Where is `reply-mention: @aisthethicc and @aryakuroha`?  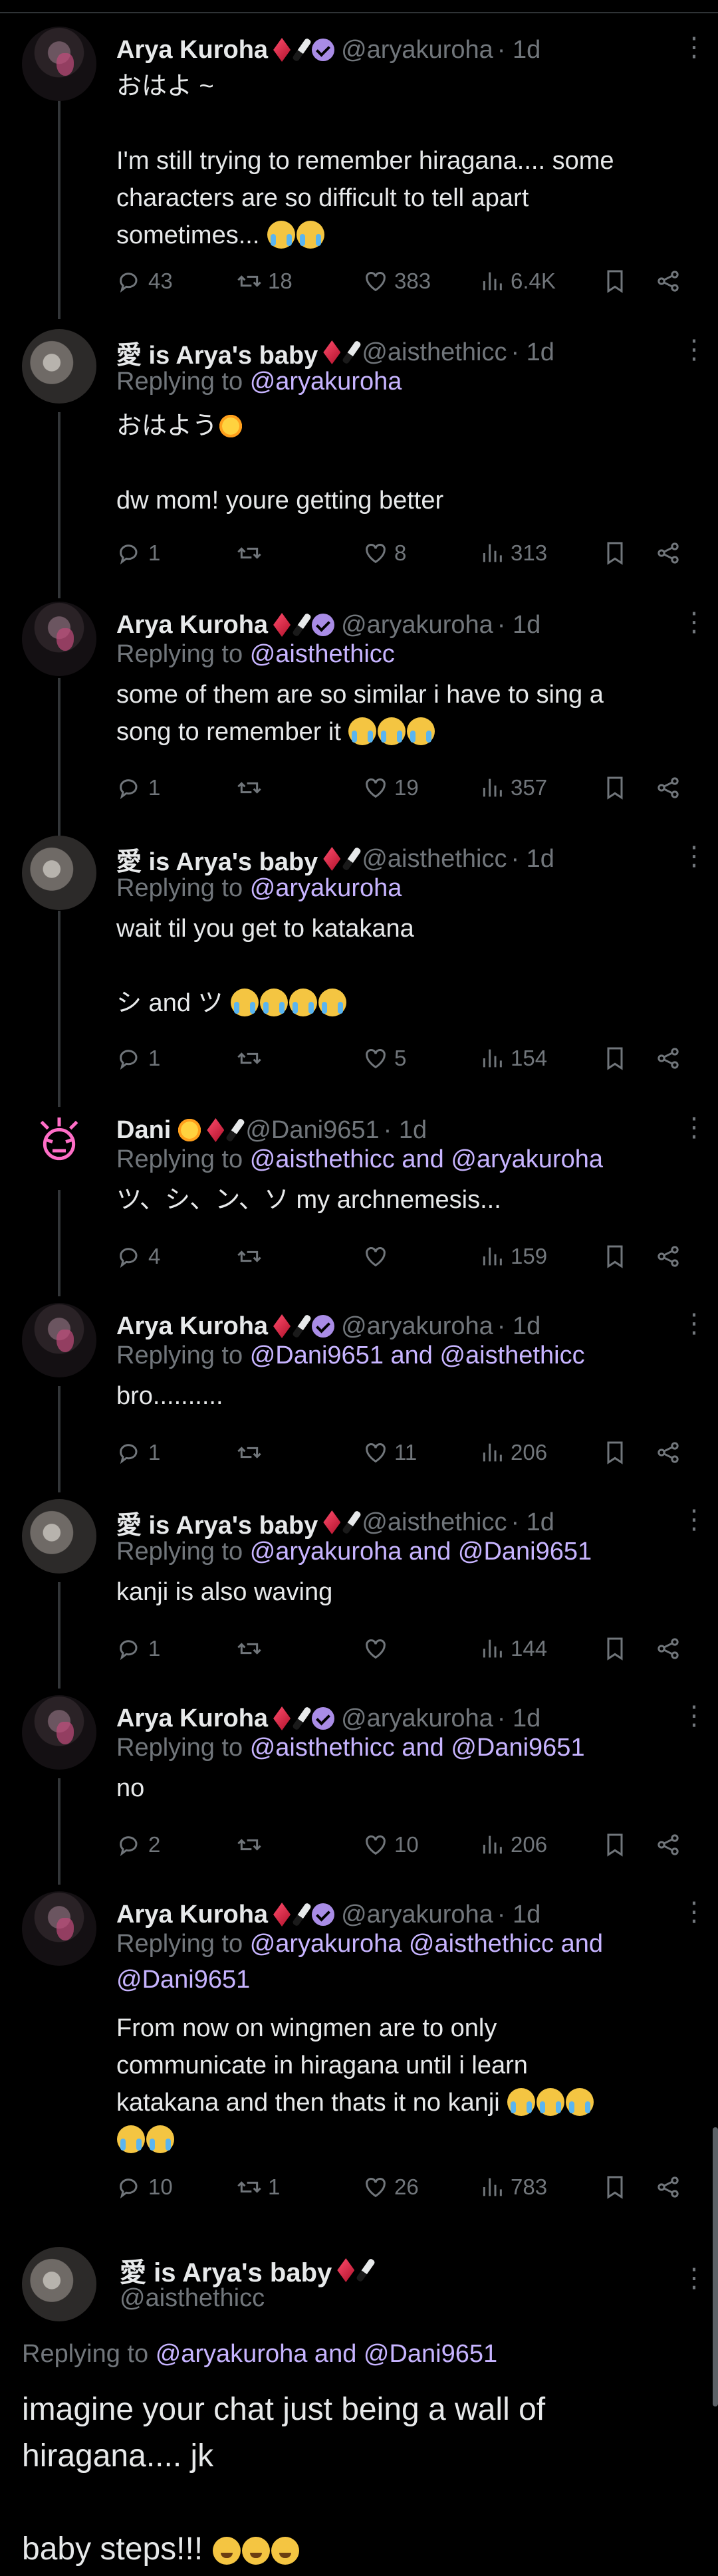
reply-mention: @aisthethicc and @aryakuroha is located at coordinates (426, 1159).